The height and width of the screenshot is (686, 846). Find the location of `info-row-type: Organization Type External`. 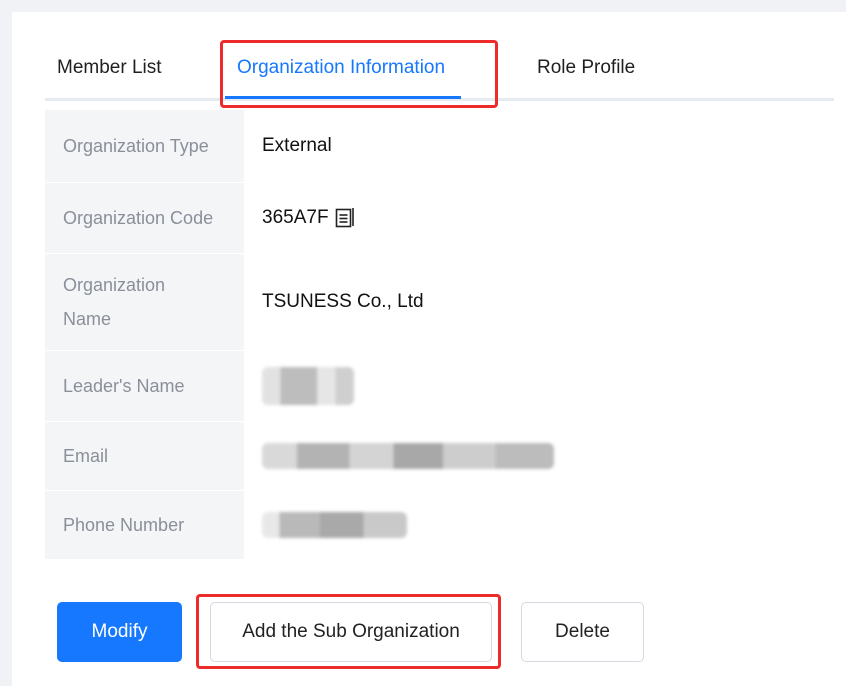

info-row-type: Organization Type External is located at coordinates (439, 146).